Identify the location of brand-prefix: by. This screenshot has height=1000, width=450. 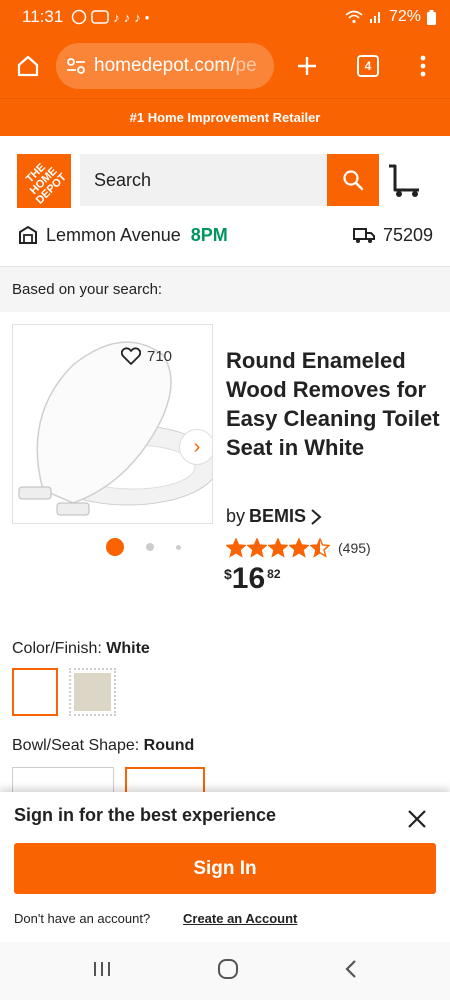
(236, 516).